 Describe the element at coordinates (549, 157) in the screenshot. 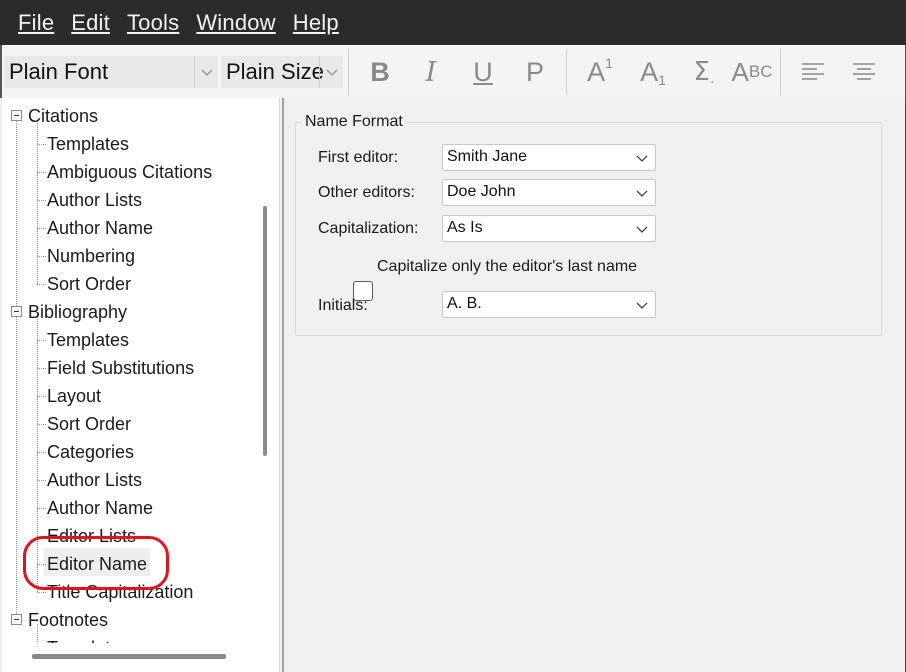

I see `first-editor-select: Smith Jane` at that location.